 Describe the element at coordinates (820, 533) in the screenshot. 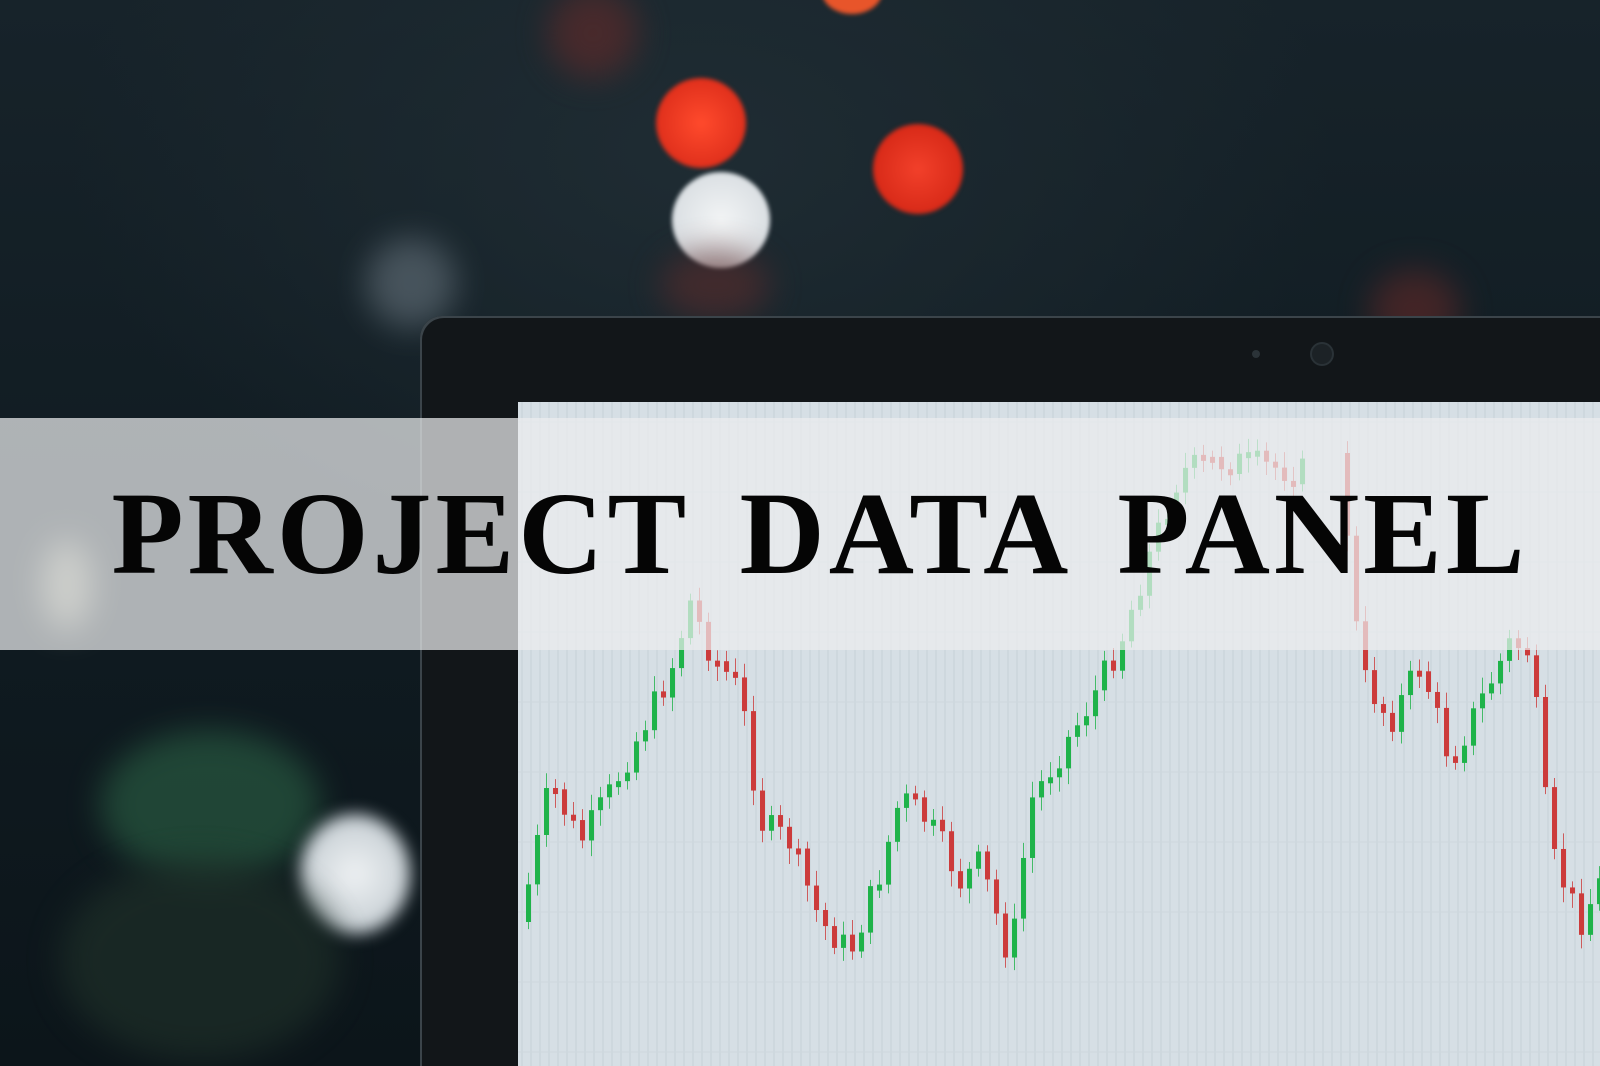

I see `page-title: PROJECT DATA PANEL` at that location.